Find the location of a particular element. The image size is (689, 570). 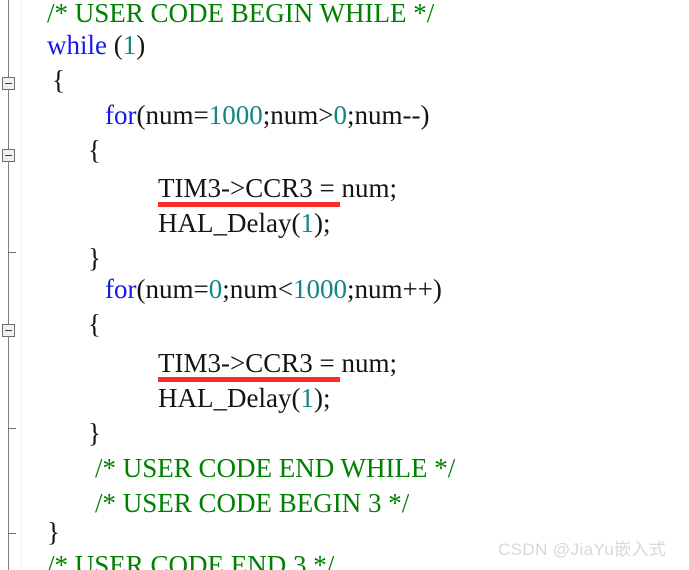

code-token-plain: ;num> is located at coordinates (298, 115).